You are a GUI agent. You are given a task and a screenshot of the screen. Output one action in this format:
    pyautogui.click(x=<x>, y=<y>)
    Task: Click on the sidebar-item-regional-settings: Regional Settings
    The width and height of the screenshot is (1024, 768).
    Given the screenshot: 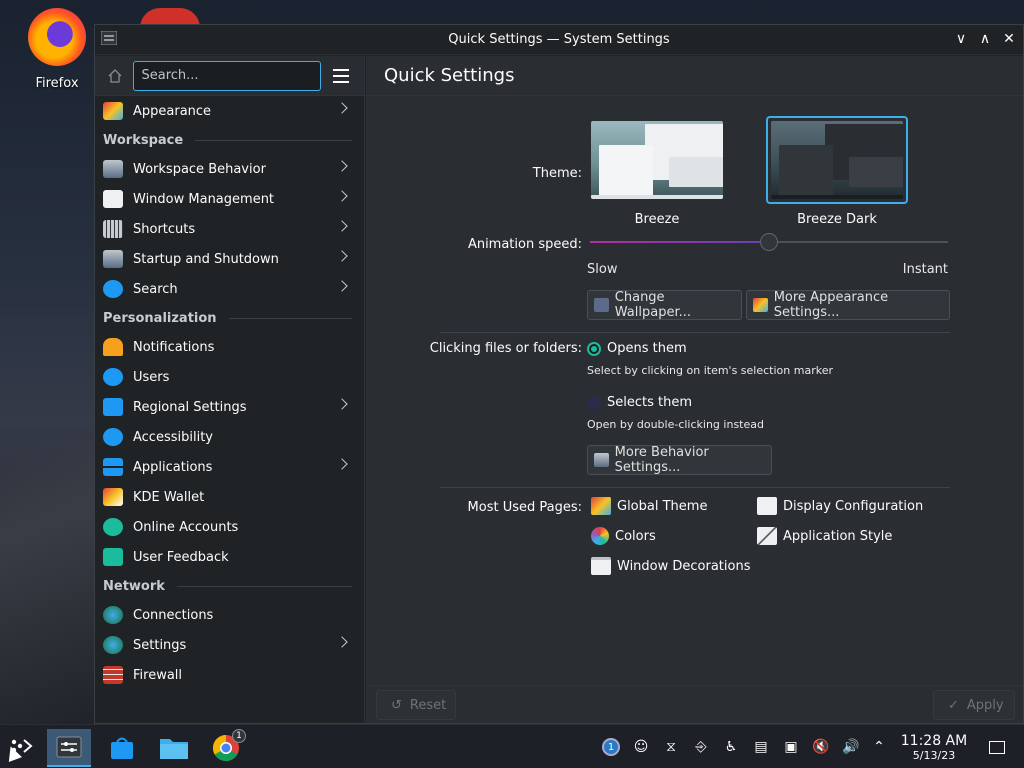 What is the action you would take?
    pyautogui.click(x=229, y=407)
    